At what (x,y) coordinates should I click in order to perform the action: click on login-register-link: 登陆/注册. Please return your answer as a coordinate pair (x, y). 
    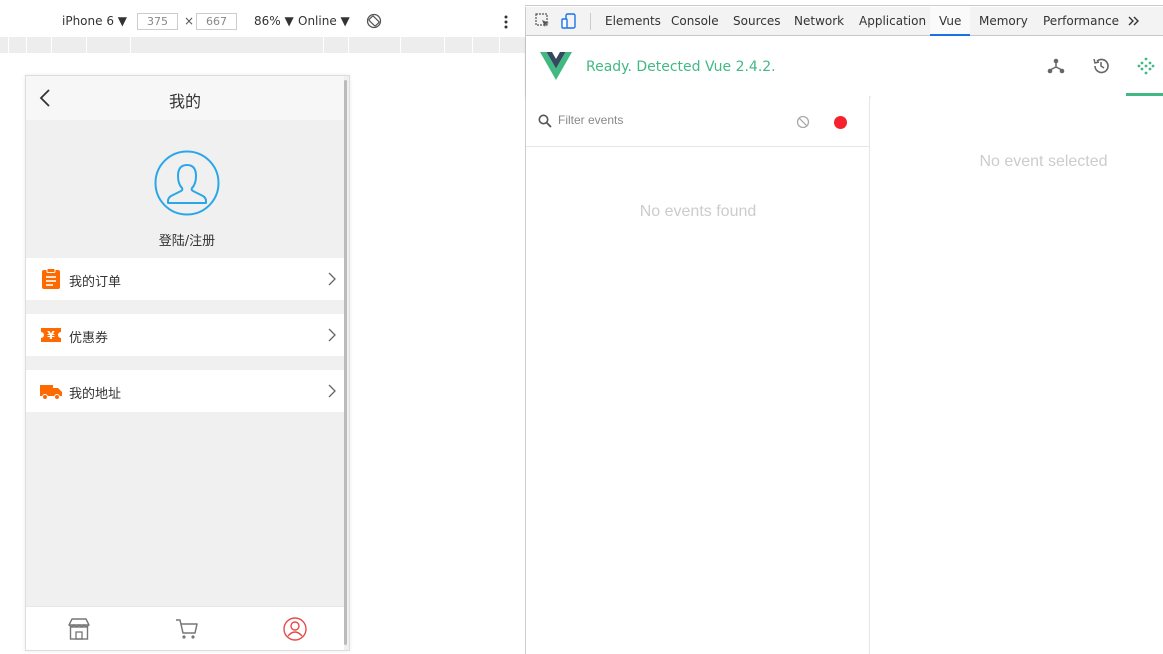
    Looking at the image, I should click on (187, 239).